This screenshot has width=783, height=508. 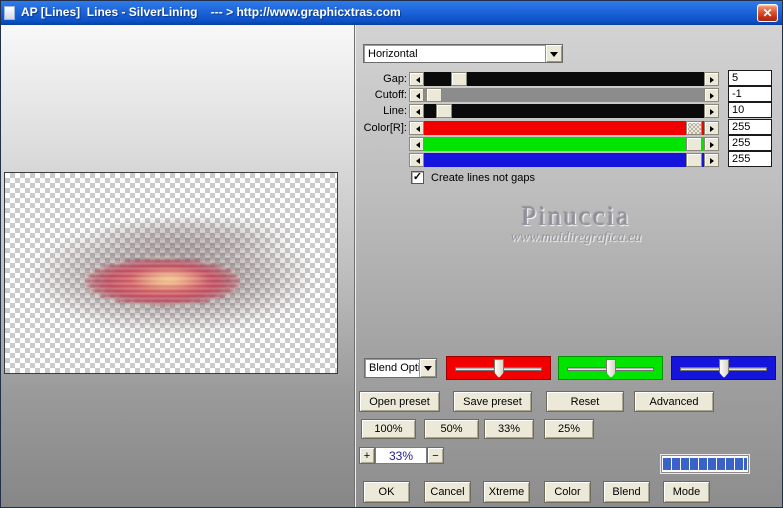 I want to click on zoom-out-button: −, so click(x=435, y=455).